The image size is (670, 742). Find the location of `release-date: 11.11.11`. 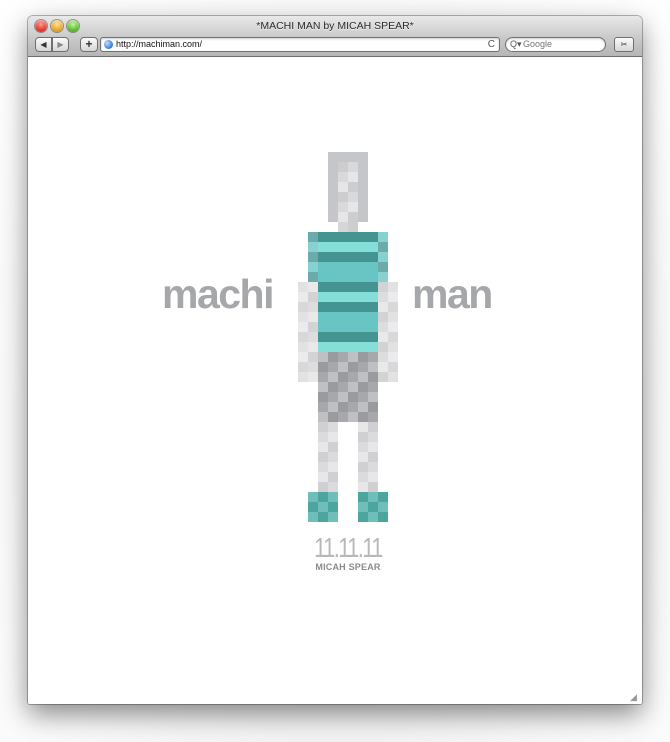

release-date: 11.11.11 is located at coordinates (348, 547).